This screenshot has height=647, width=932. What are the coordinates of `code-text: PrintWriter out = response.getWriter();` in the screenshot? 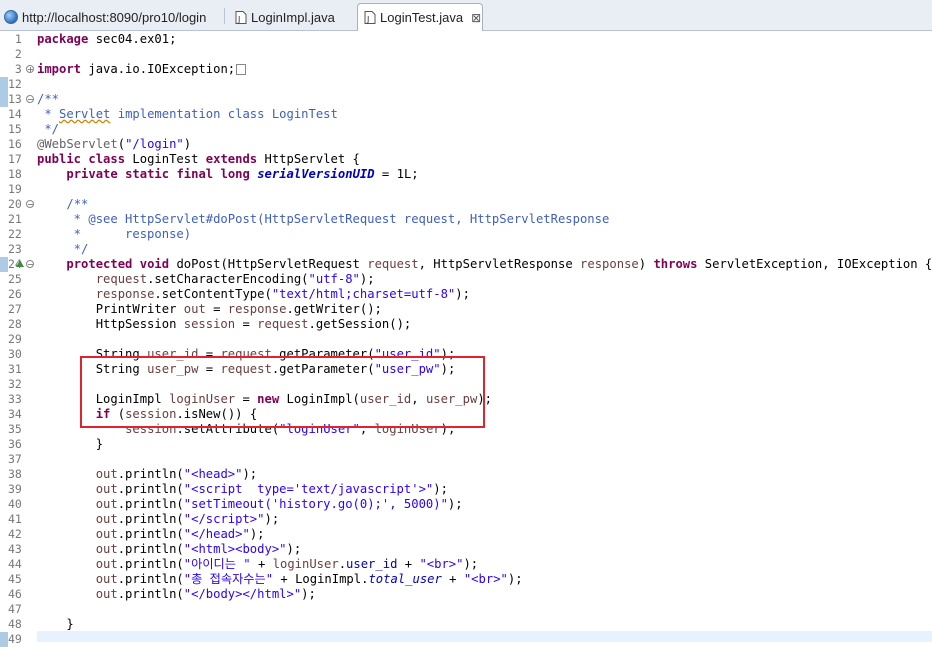 It's located at (209, 309).